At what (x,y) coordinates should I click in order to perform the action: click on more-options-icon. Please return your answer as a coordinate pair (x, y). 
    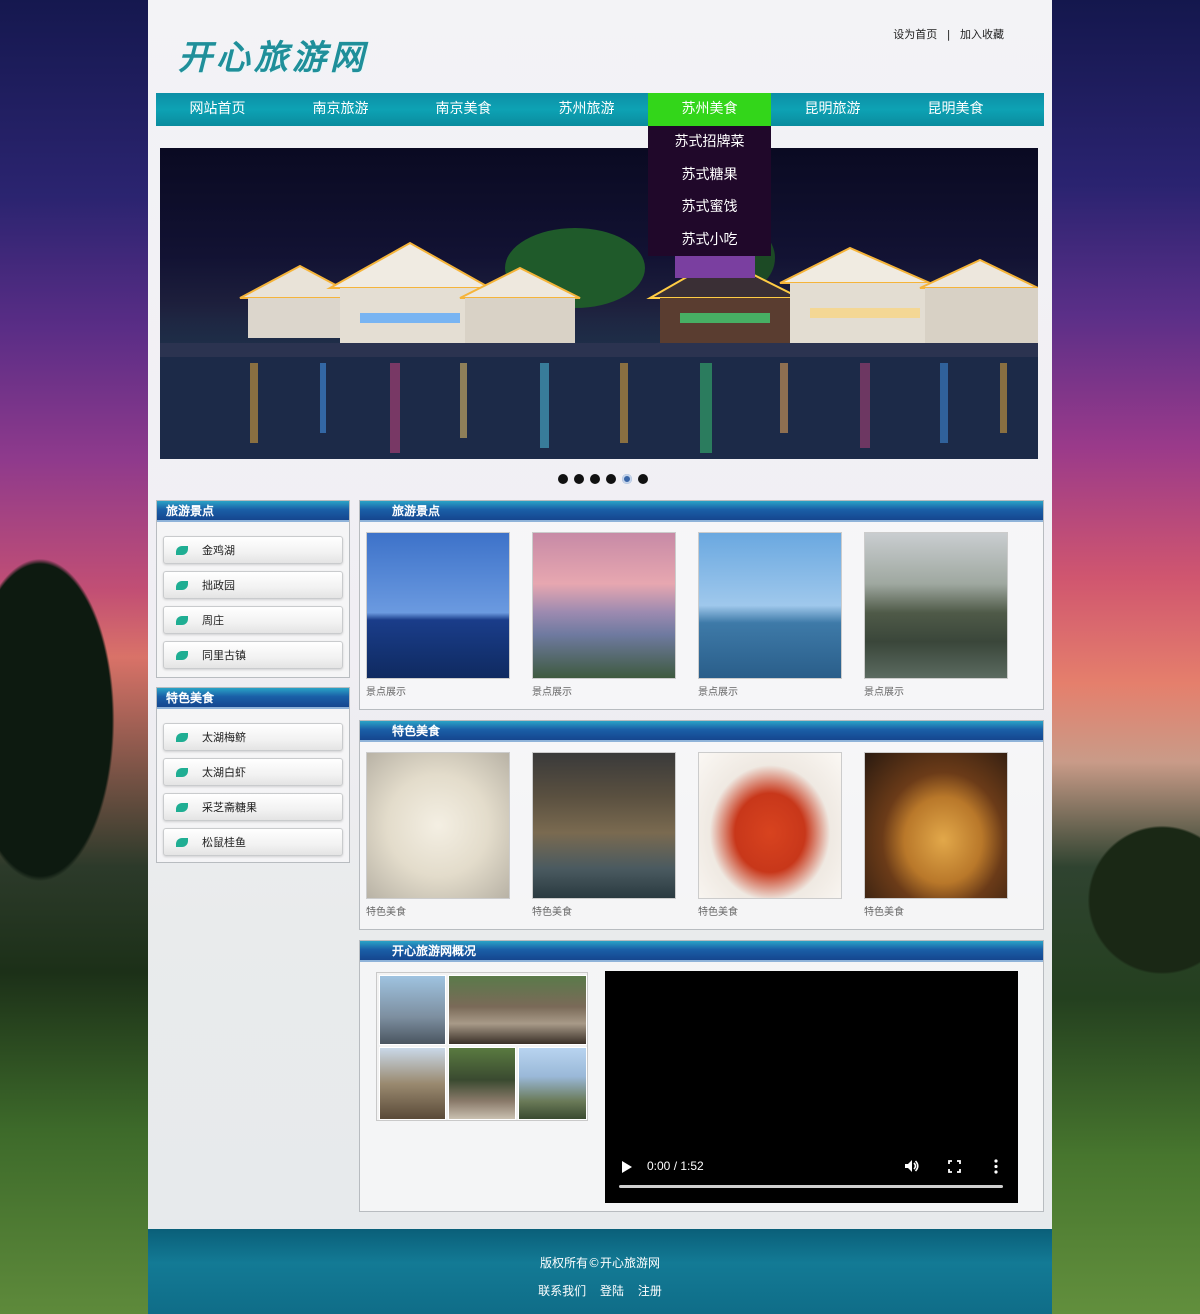
    Looking at the image, I should click on (996, 1166).